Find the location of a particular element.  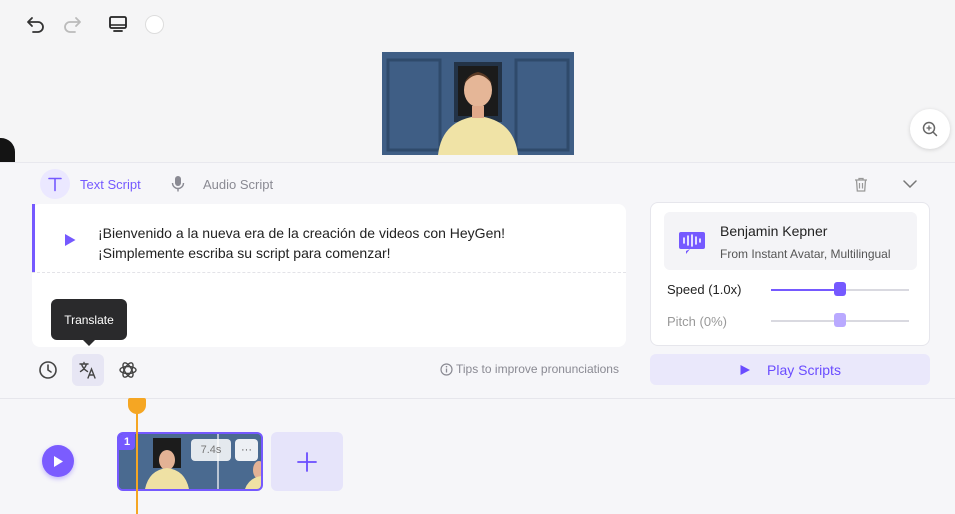

ai-icon is located at coordinates (128, 370).